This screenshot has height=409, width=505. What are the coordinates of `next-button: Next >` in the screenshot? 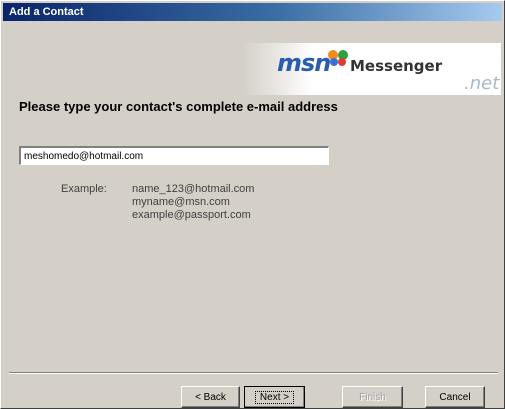 It's located at (274, 397).